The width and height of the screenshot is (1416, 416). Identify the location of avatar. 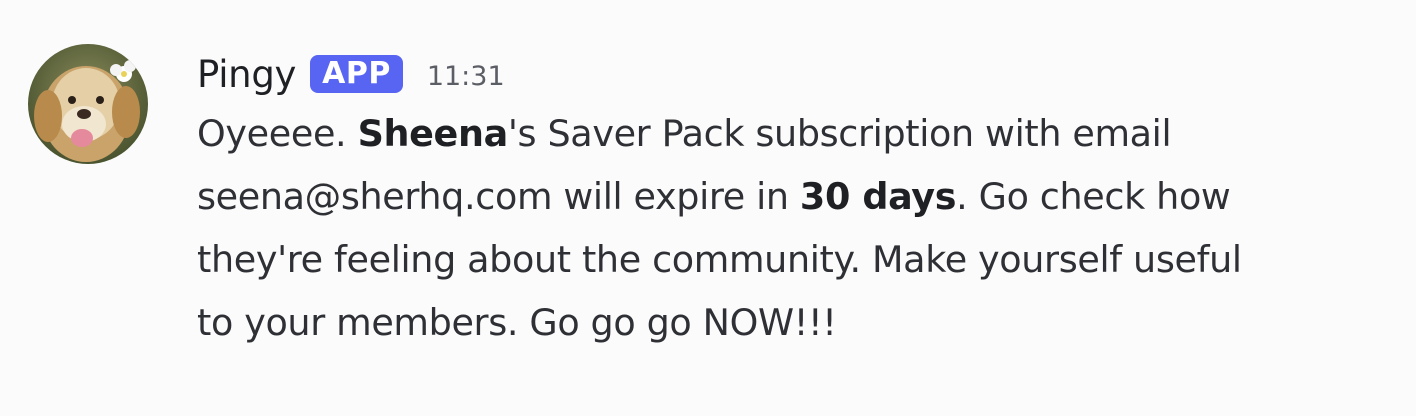
(88, 104).